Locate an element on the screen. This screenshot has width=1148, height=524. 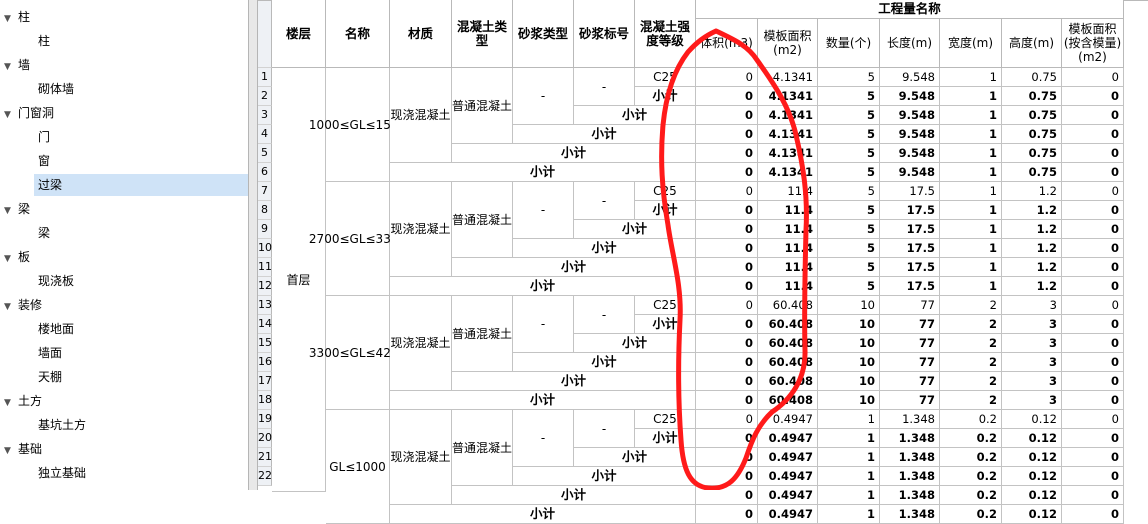
header-formwork-area: 模板面积(m2) is located at coordinates (788, 43).